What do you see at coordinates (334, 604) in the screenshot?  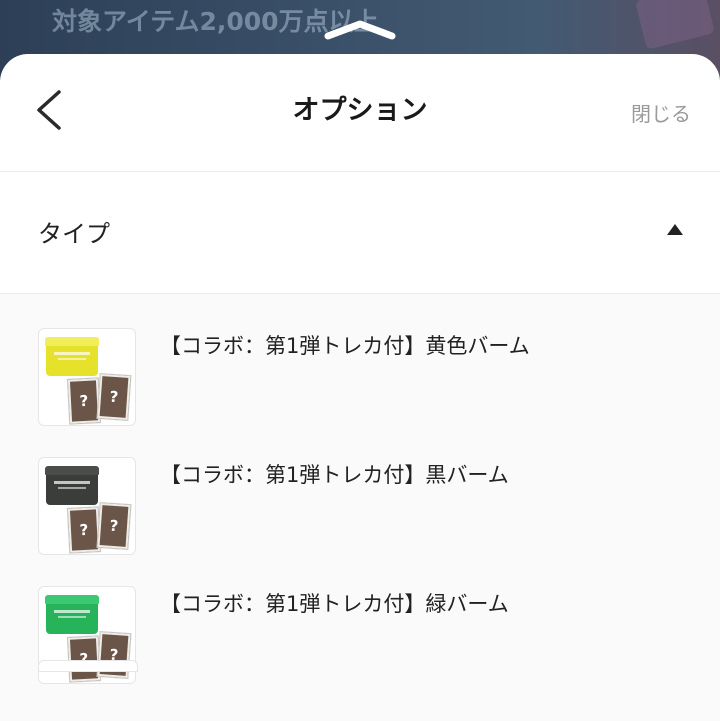 I see `option-label: 【コラボ：第1弾トレカ付】緑バーム` at bounding box center [334, 604].